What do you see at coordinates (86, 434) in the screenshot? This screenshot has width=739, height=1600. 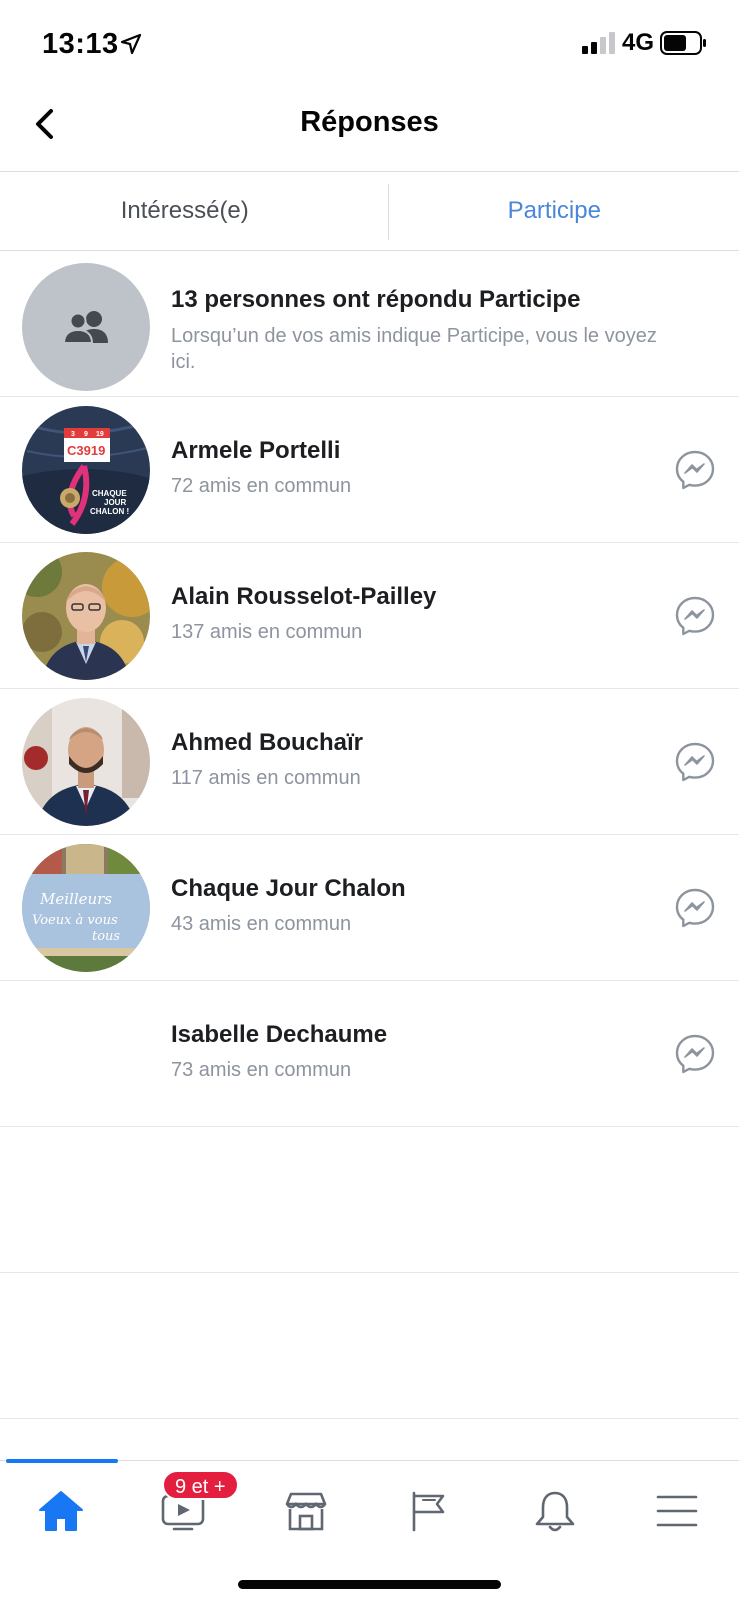 I see `badge-digit-2: 9` at bounding box center [86, 434].